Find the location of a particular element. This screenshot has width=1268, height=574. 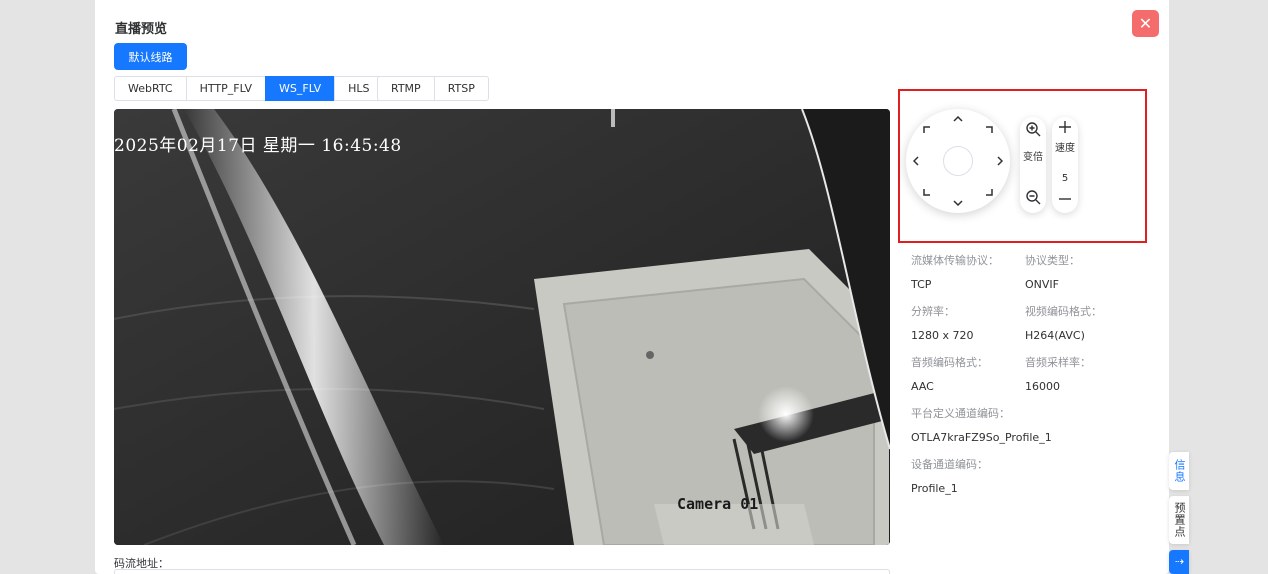

platform-channel-label: 平台定义通道编码： is located at coordinates (960, 413).